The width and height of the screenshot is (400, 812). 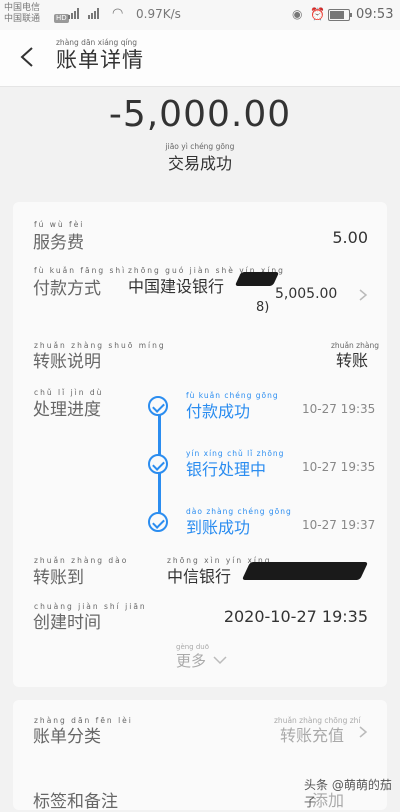 I want to click on progress-label: 处理进度, so click(x=67, y=410).